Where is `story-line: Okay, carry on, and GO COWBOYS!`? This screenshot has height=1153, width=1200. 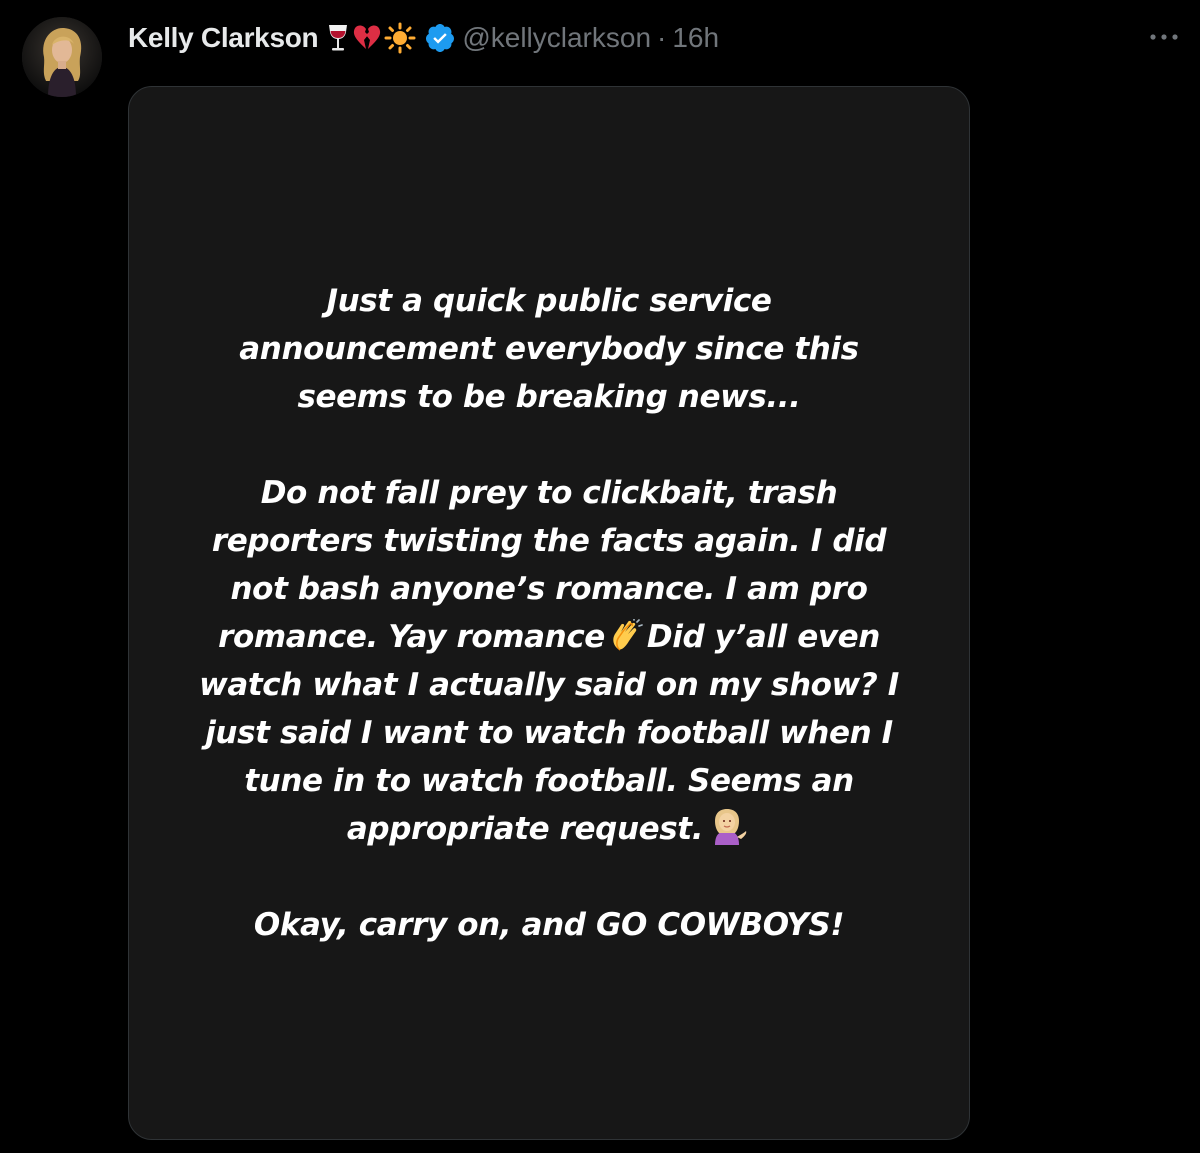 story-line: Okay, carry on, and GO COWBOYS! is located at coordinates (549, 925).